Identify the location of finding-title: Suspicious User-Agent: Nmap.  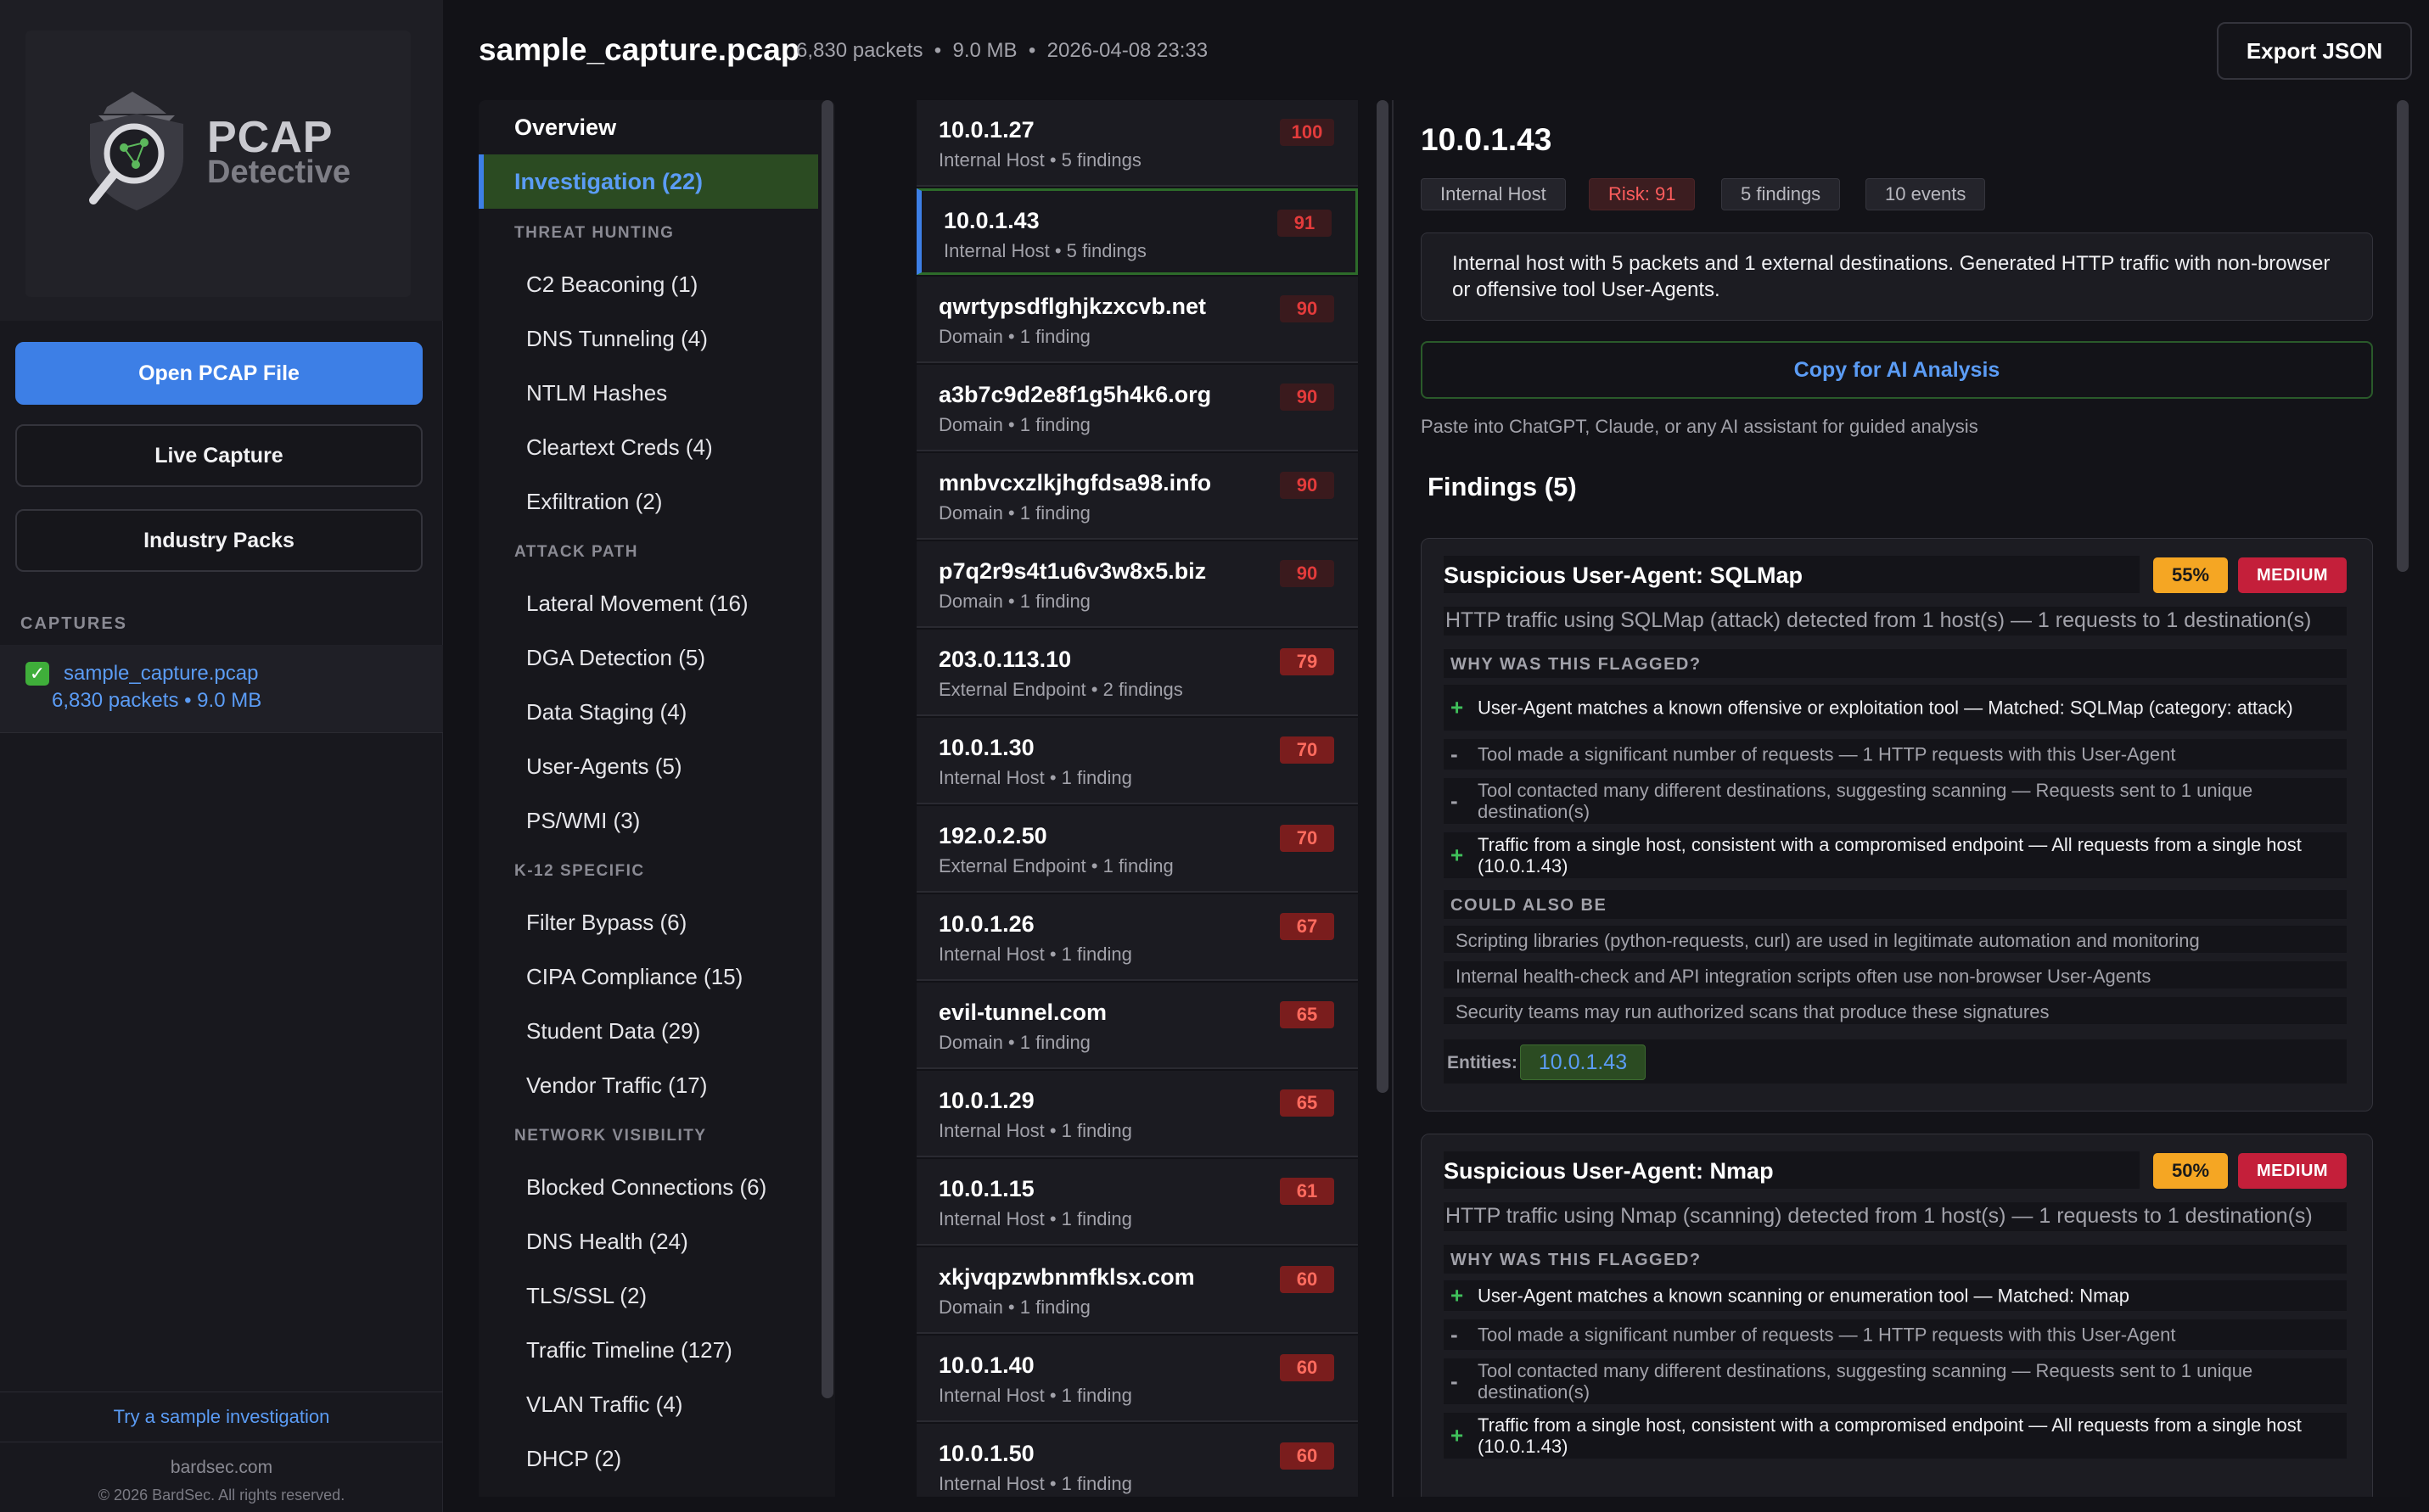
(1609, 1171).